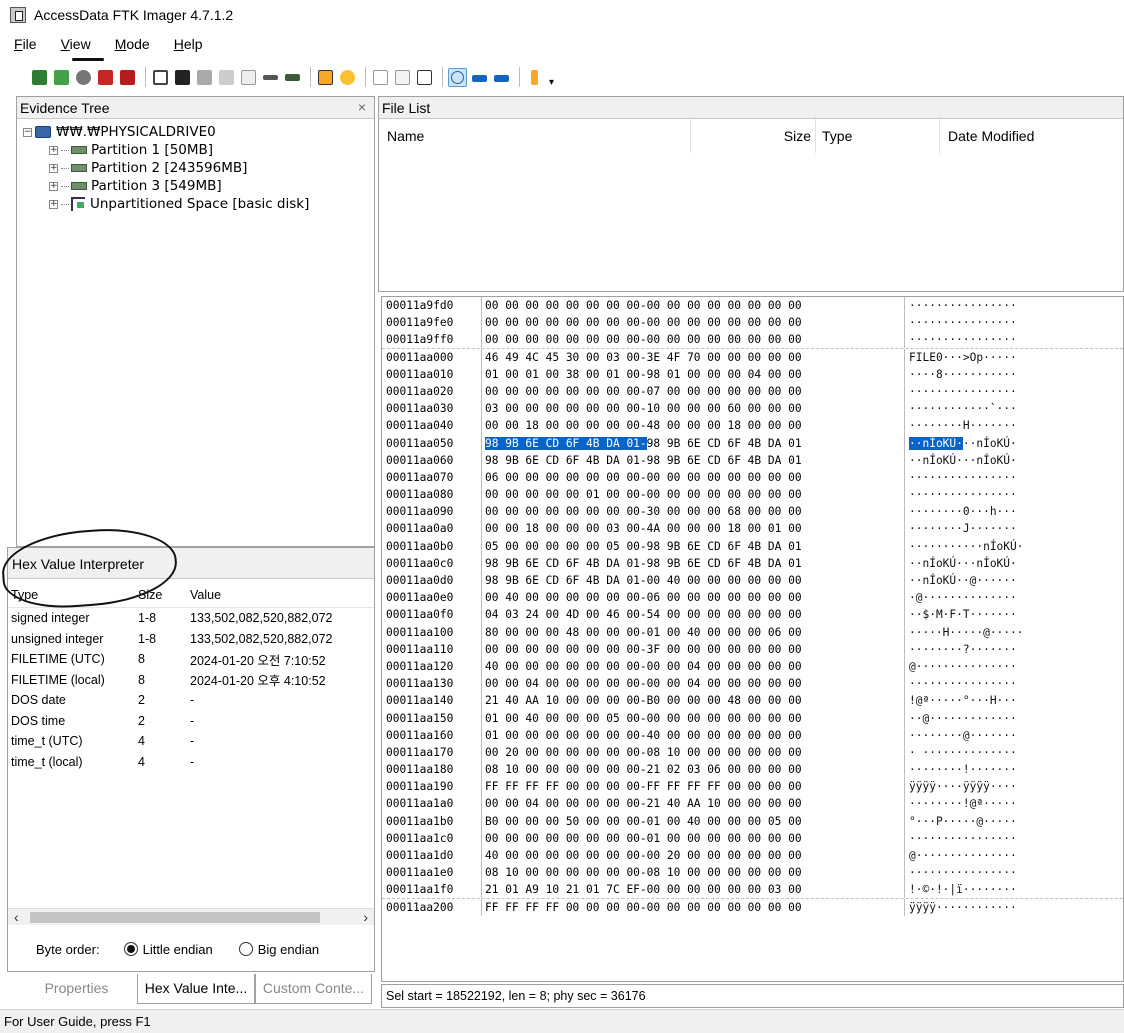  Describe the element at coordinates (960, 426) in the screenshot. I see `hex-ascii: ········H·······` at that location.